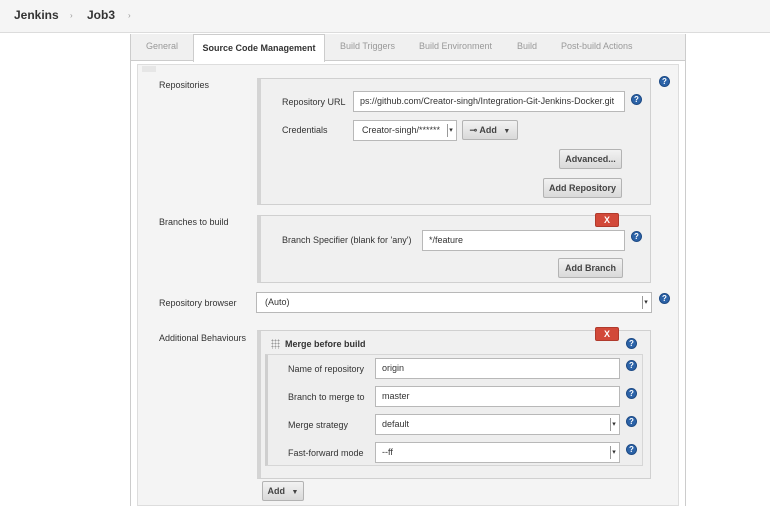  What do you see at coordinates (597, 46) in the screenshot?
I see `tab-post-build-actions: Post-build Actions` at bounding box center [597, 46].